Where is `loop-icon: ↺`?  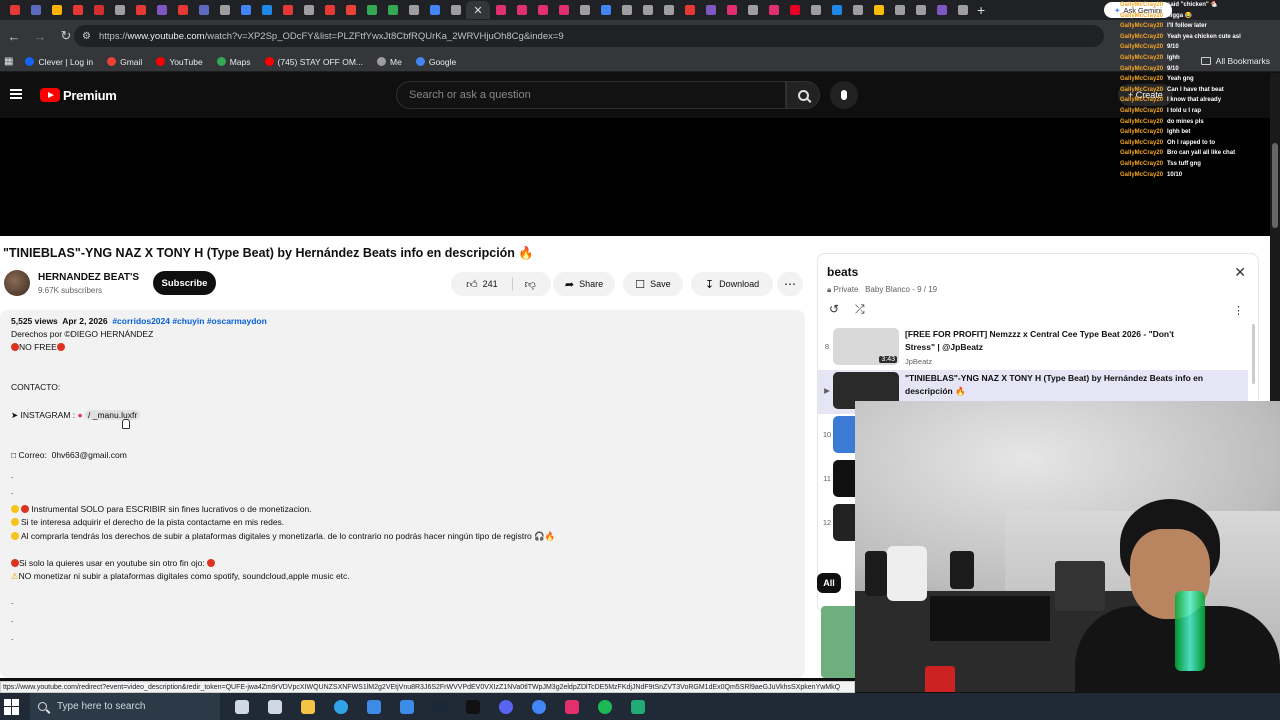
loop-icon: ↺ is located at coordinates (834, 309).